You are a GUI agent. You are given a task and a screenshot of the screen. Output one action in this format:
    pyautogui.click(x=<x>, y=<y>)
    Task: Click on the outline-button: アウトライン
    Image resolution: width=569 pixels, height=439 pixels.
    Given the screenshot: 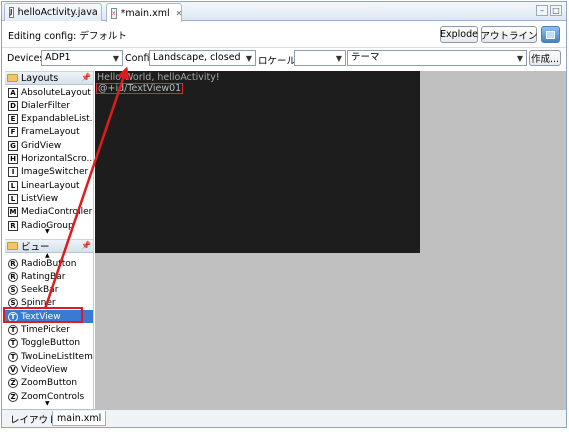 What is the action you would take?
    pyautogui.click(x=509, y=34)
    